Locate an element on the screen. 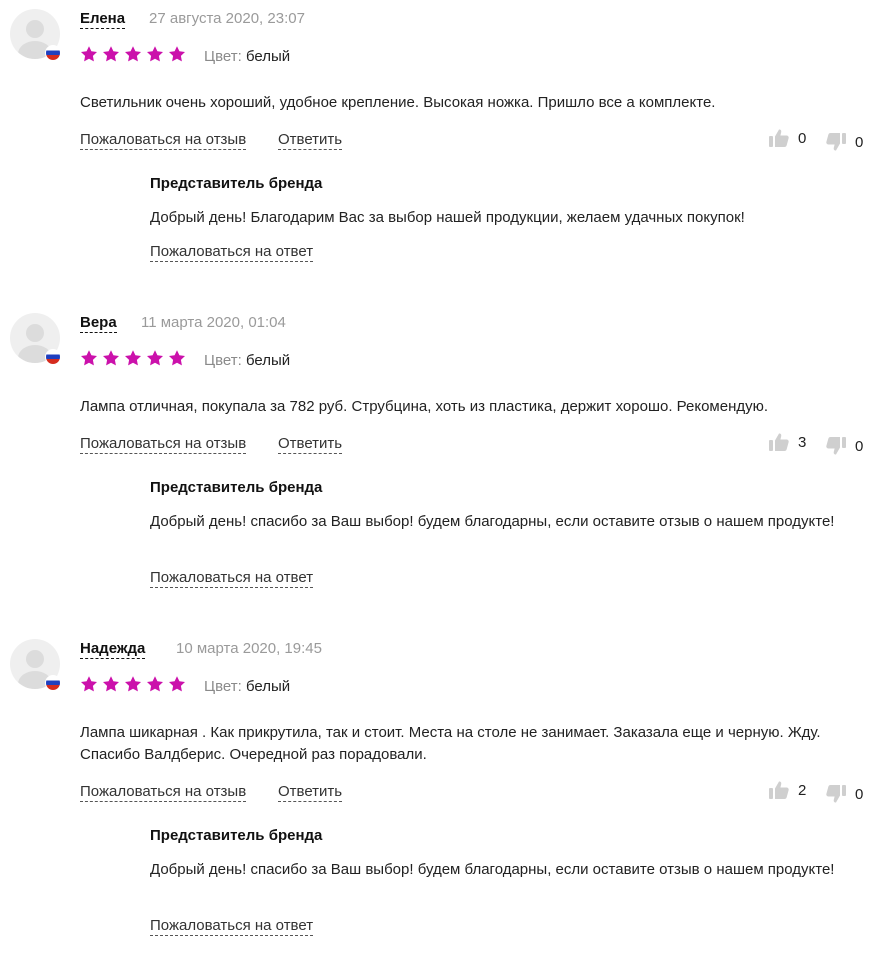  review-author: Елена is located at coordinates (103, 19).